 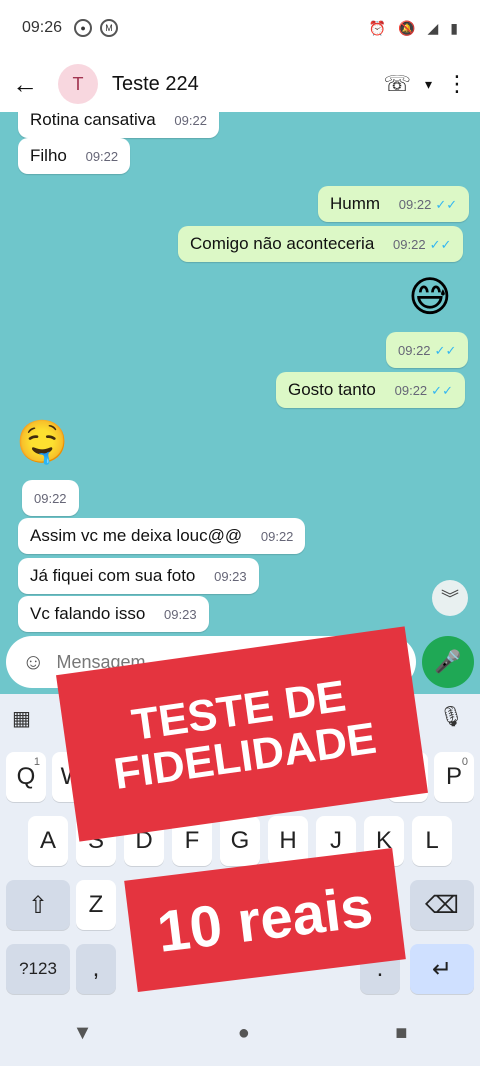 I want to click on scroll-down-icon: ︾, so click(x=450, y=598).